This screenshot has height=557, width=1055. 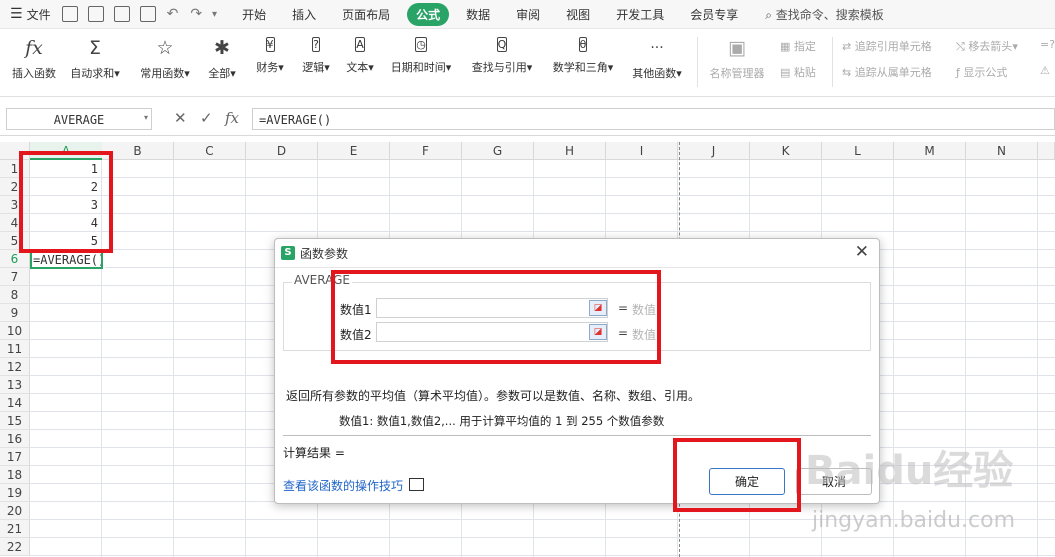 I want to click on column-header-n: N, so click(x=1002, y=151).